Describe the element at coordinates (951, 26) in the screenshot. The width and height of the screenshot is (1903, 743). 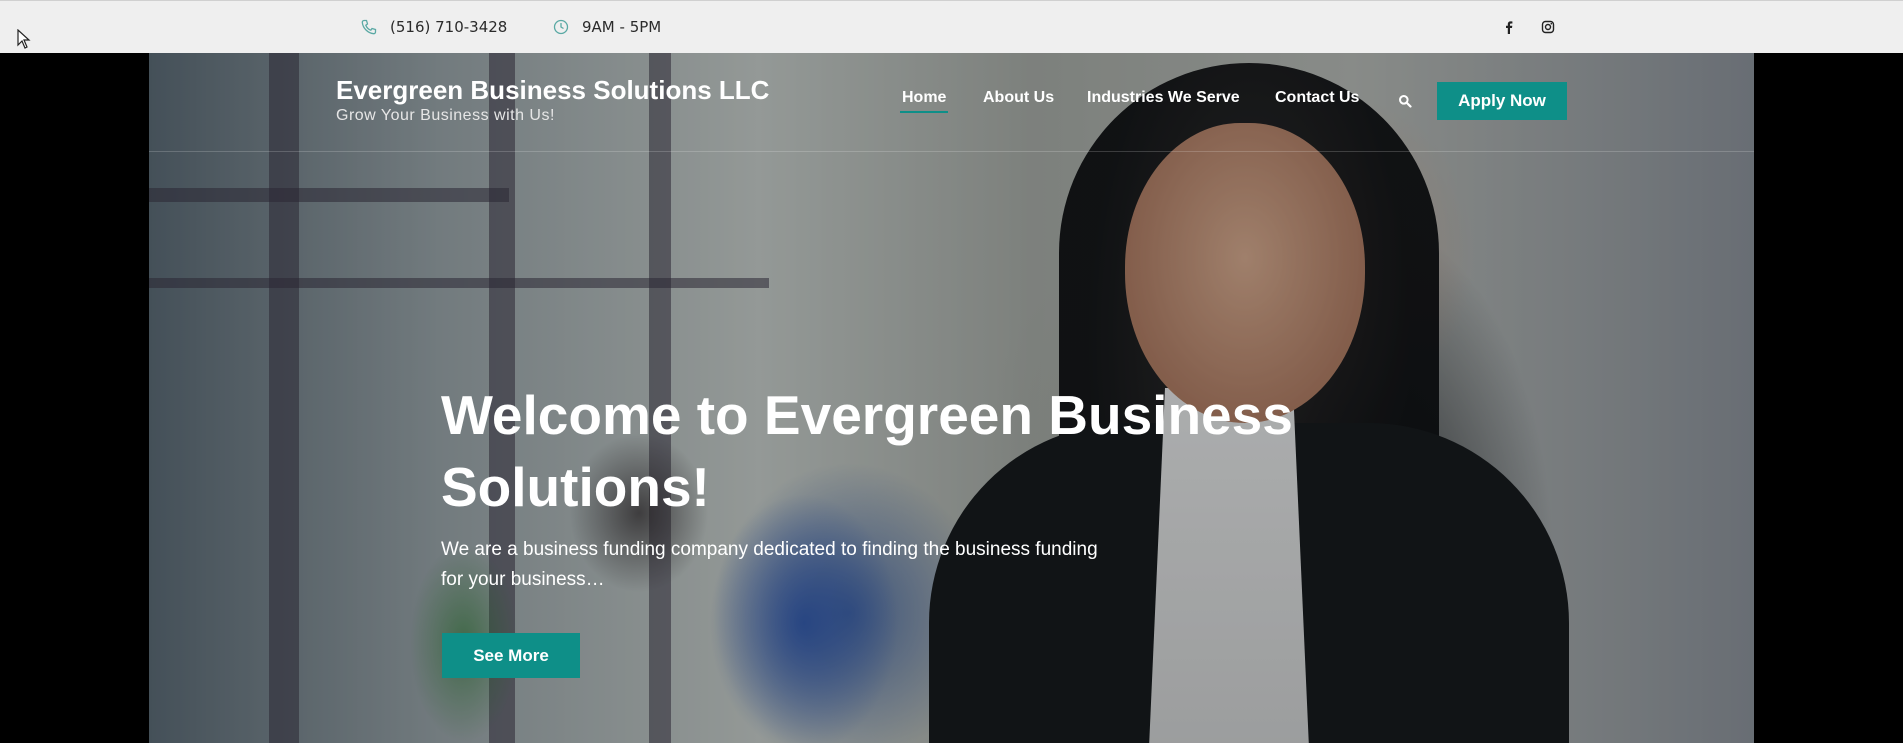
I see `top-info-bar: (516) 710-3428 9AM - 5PM` at that location.